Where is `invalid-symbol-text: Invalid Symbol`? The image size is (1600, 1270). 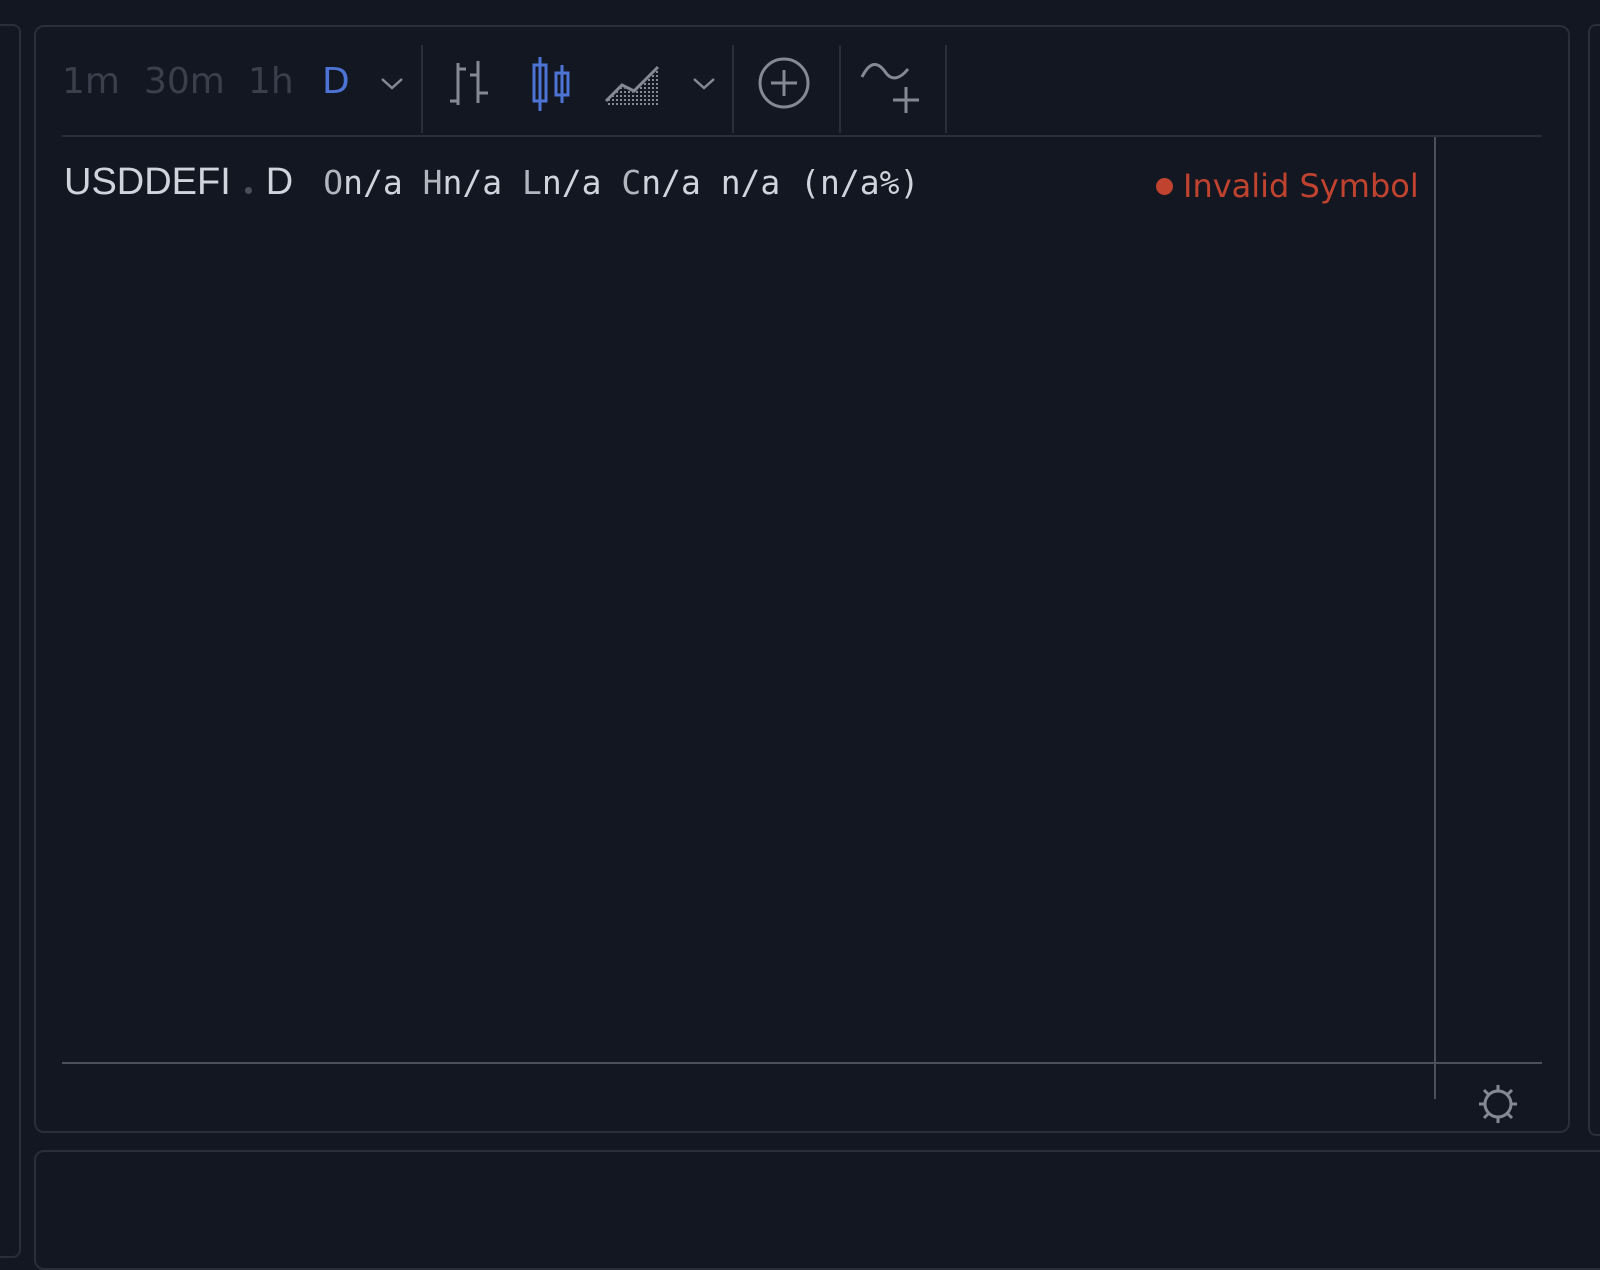
invalid-symbol-text: Invalid Symbol is located at coordinates (1301, 186).